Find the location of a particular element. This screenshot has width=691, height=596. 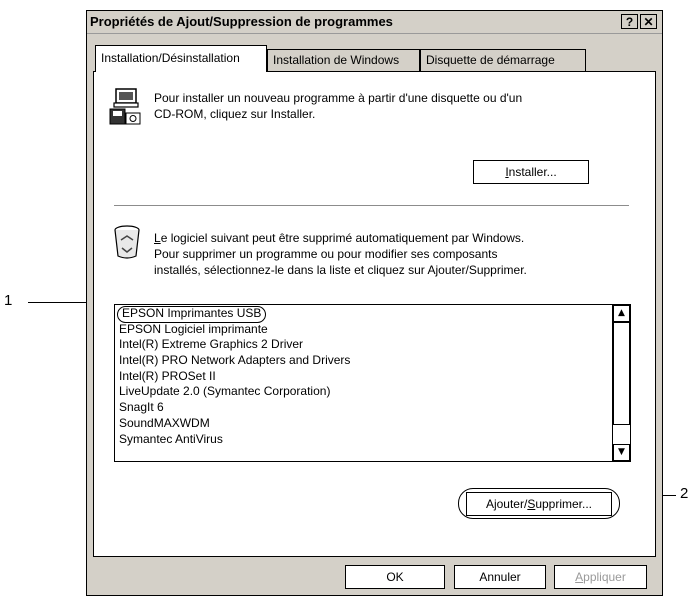

scroll-down-icon: ▼ is located at coordinates (621, 452).